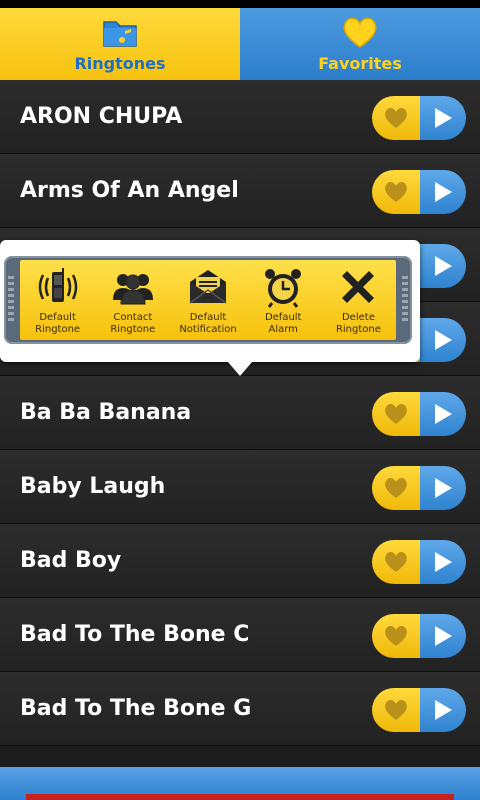 Image resolution: width=480 pixels, height=800 pixels. I want to click on default-alarm-button: Default Alarm, so click(283, 300).